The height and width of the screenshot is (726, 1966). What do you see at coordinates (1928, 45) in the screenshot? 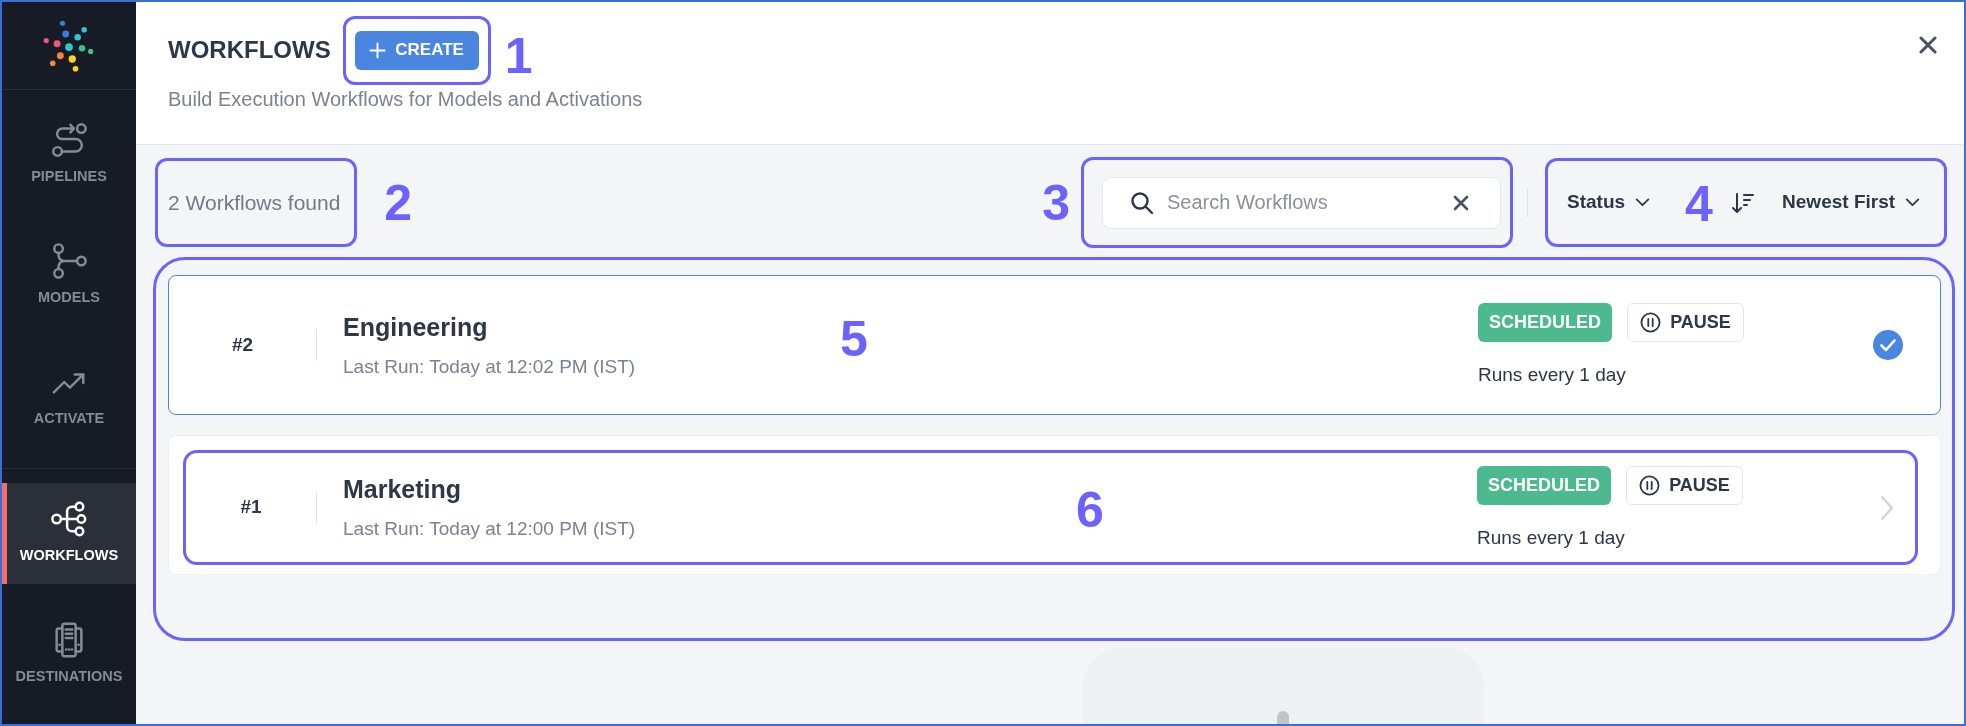
I see `close-icon` at bounding box center [1928, 45].